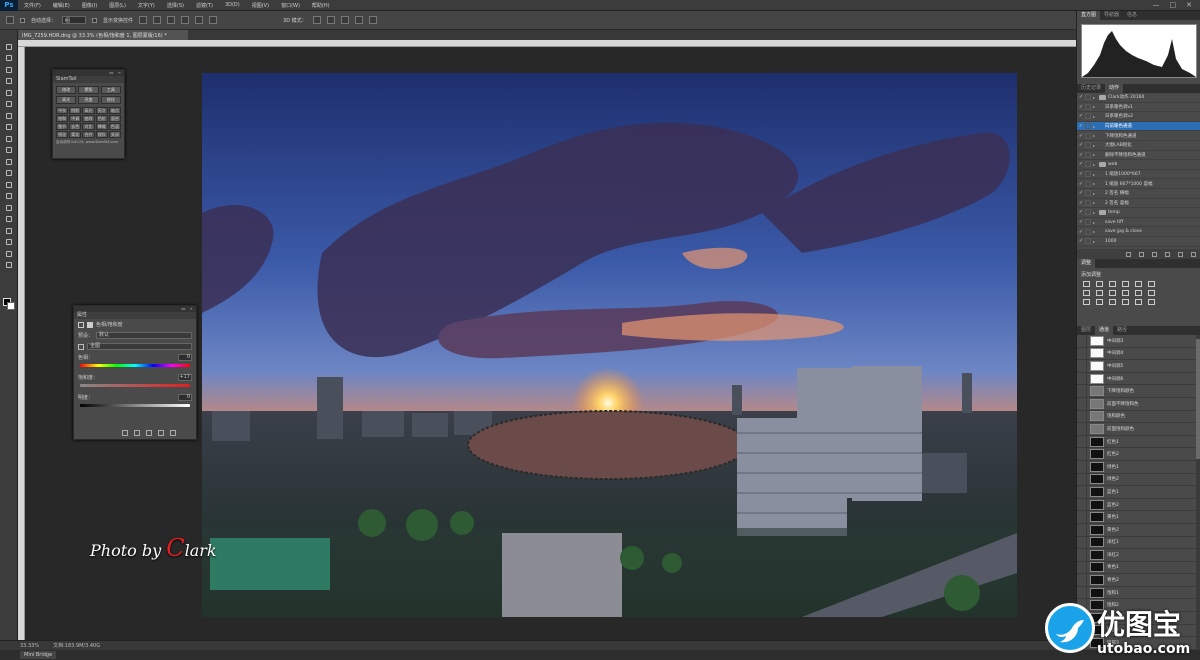 Image resolution: width=1200 pixels, height=660 pixels. I want to click on menu-item: 3D(D), so click(232, 5).